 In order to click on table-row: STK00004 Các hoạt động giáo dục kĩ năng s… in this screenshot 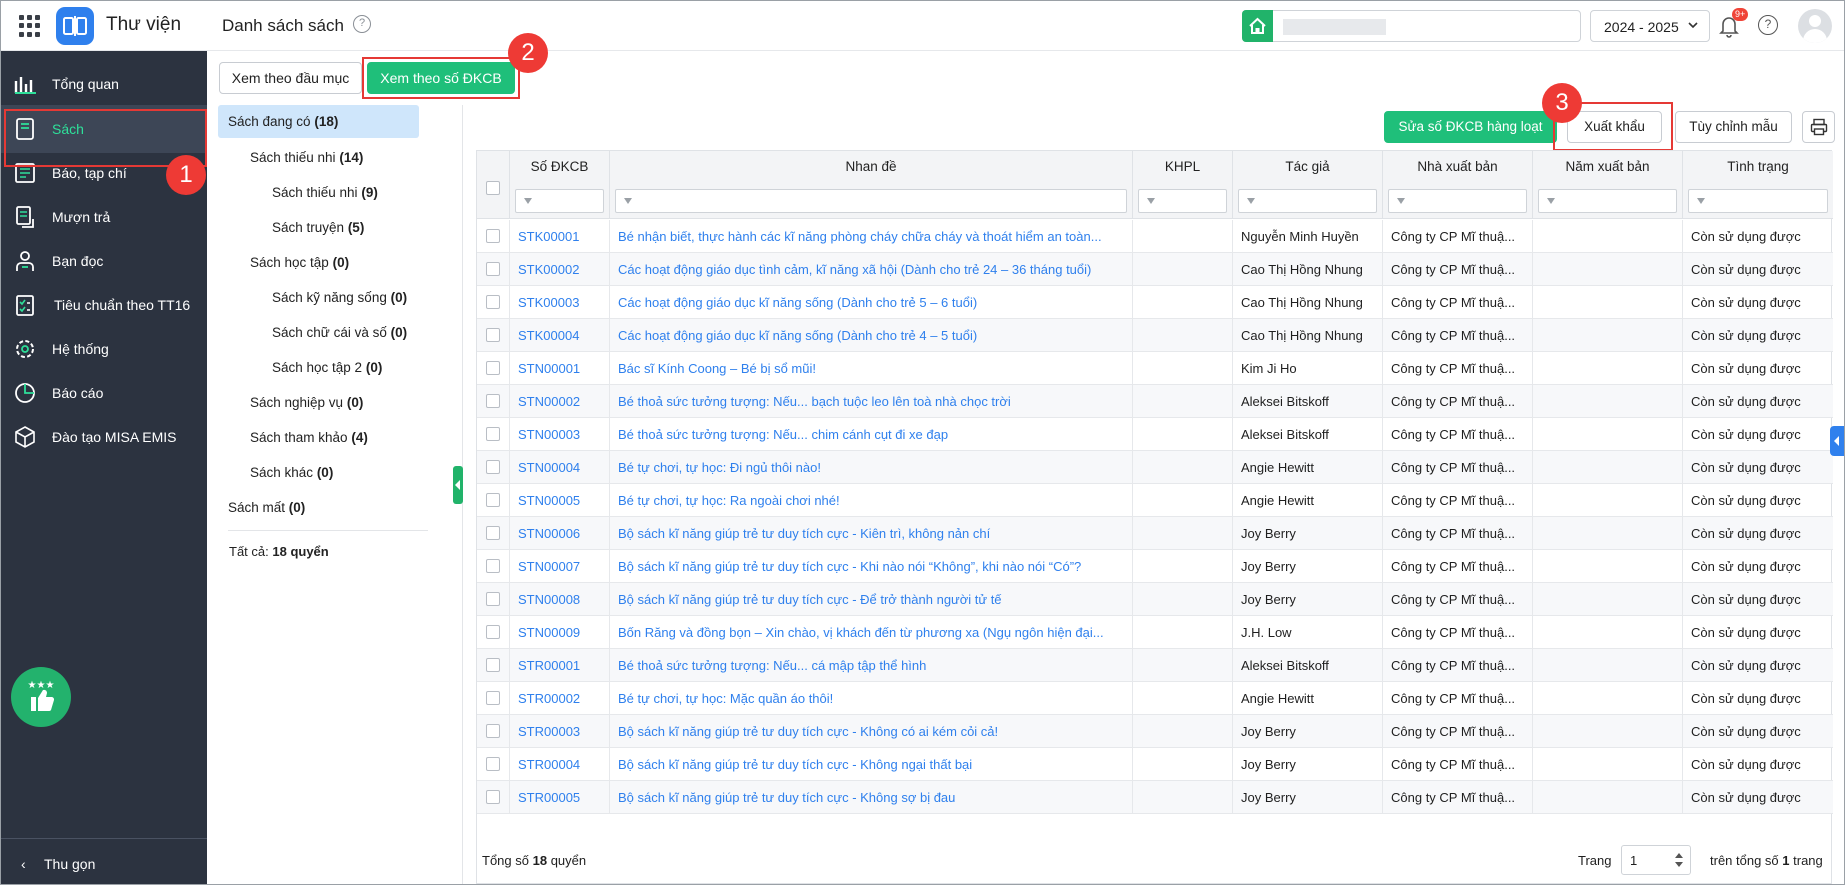, I will do `click(1155, 335)`.